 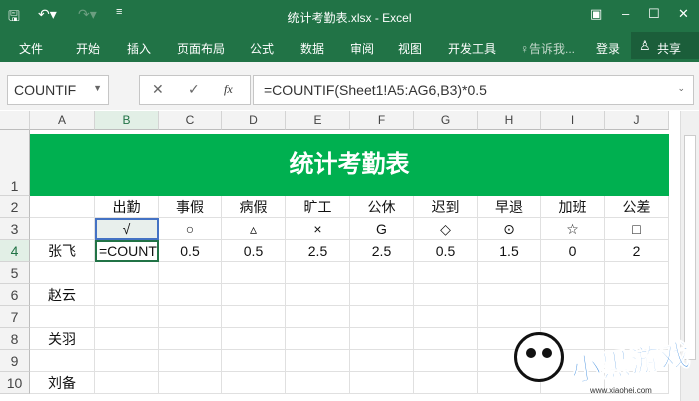 What do you see at coordinates (573, 120) in the screenshot?
I see `column-header-I: I` at bounding box center [573, 120].